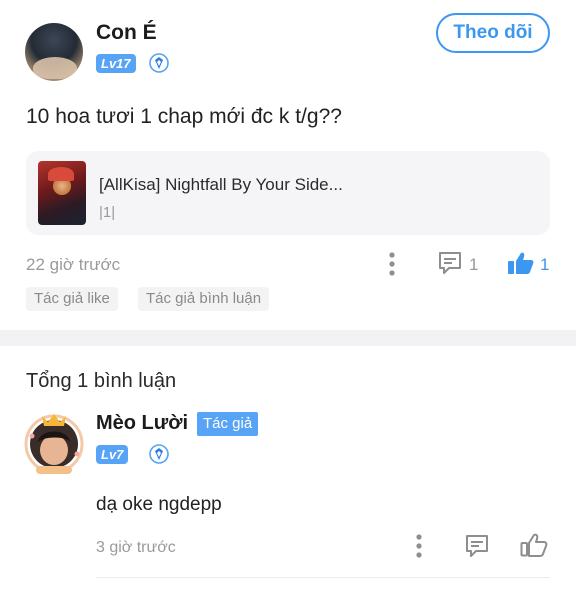 This screenshot has height=593, width=576. What do you see at coordinates (545, 264) in the screenshot?
I see `like-count: 1` at bounding box center [545, 264].